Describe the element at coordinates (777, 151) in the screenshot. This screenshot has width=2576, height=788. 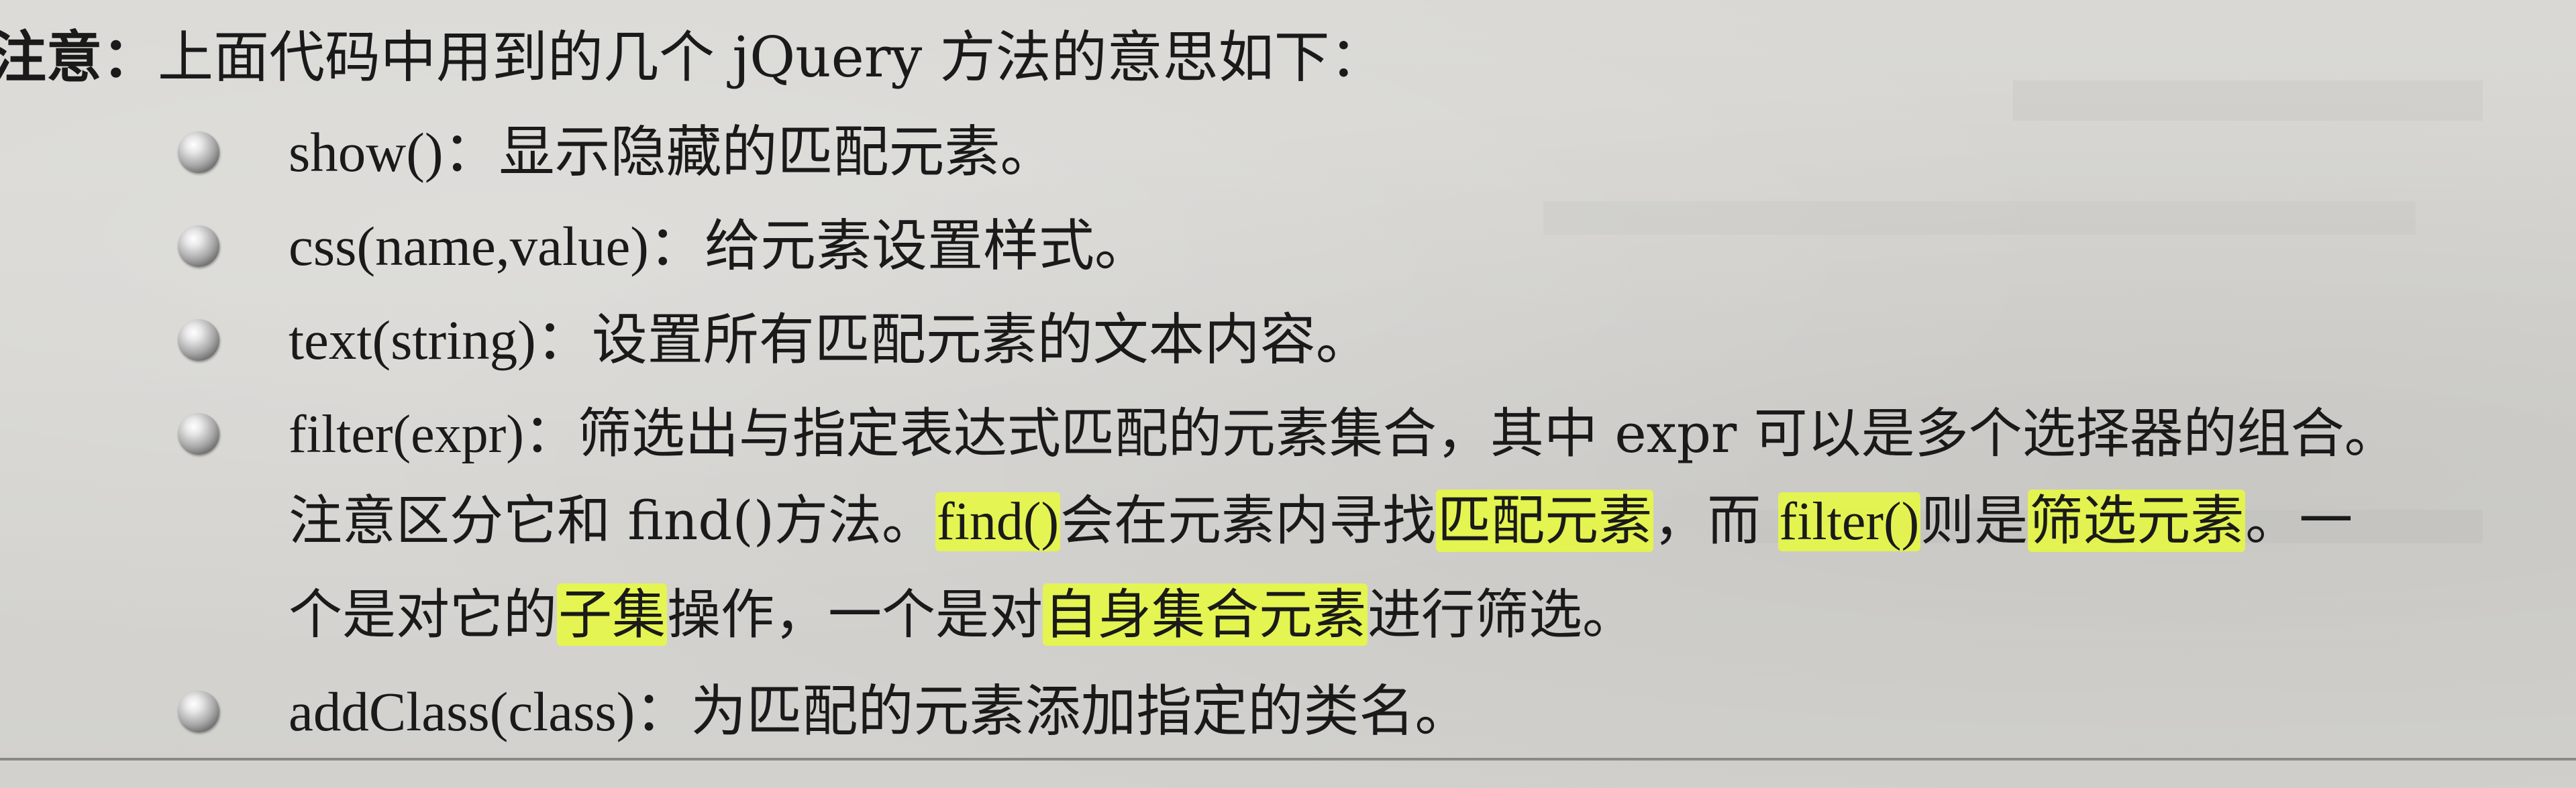
I see `method-description: 显示隐藏的匹配元素。` at that location.